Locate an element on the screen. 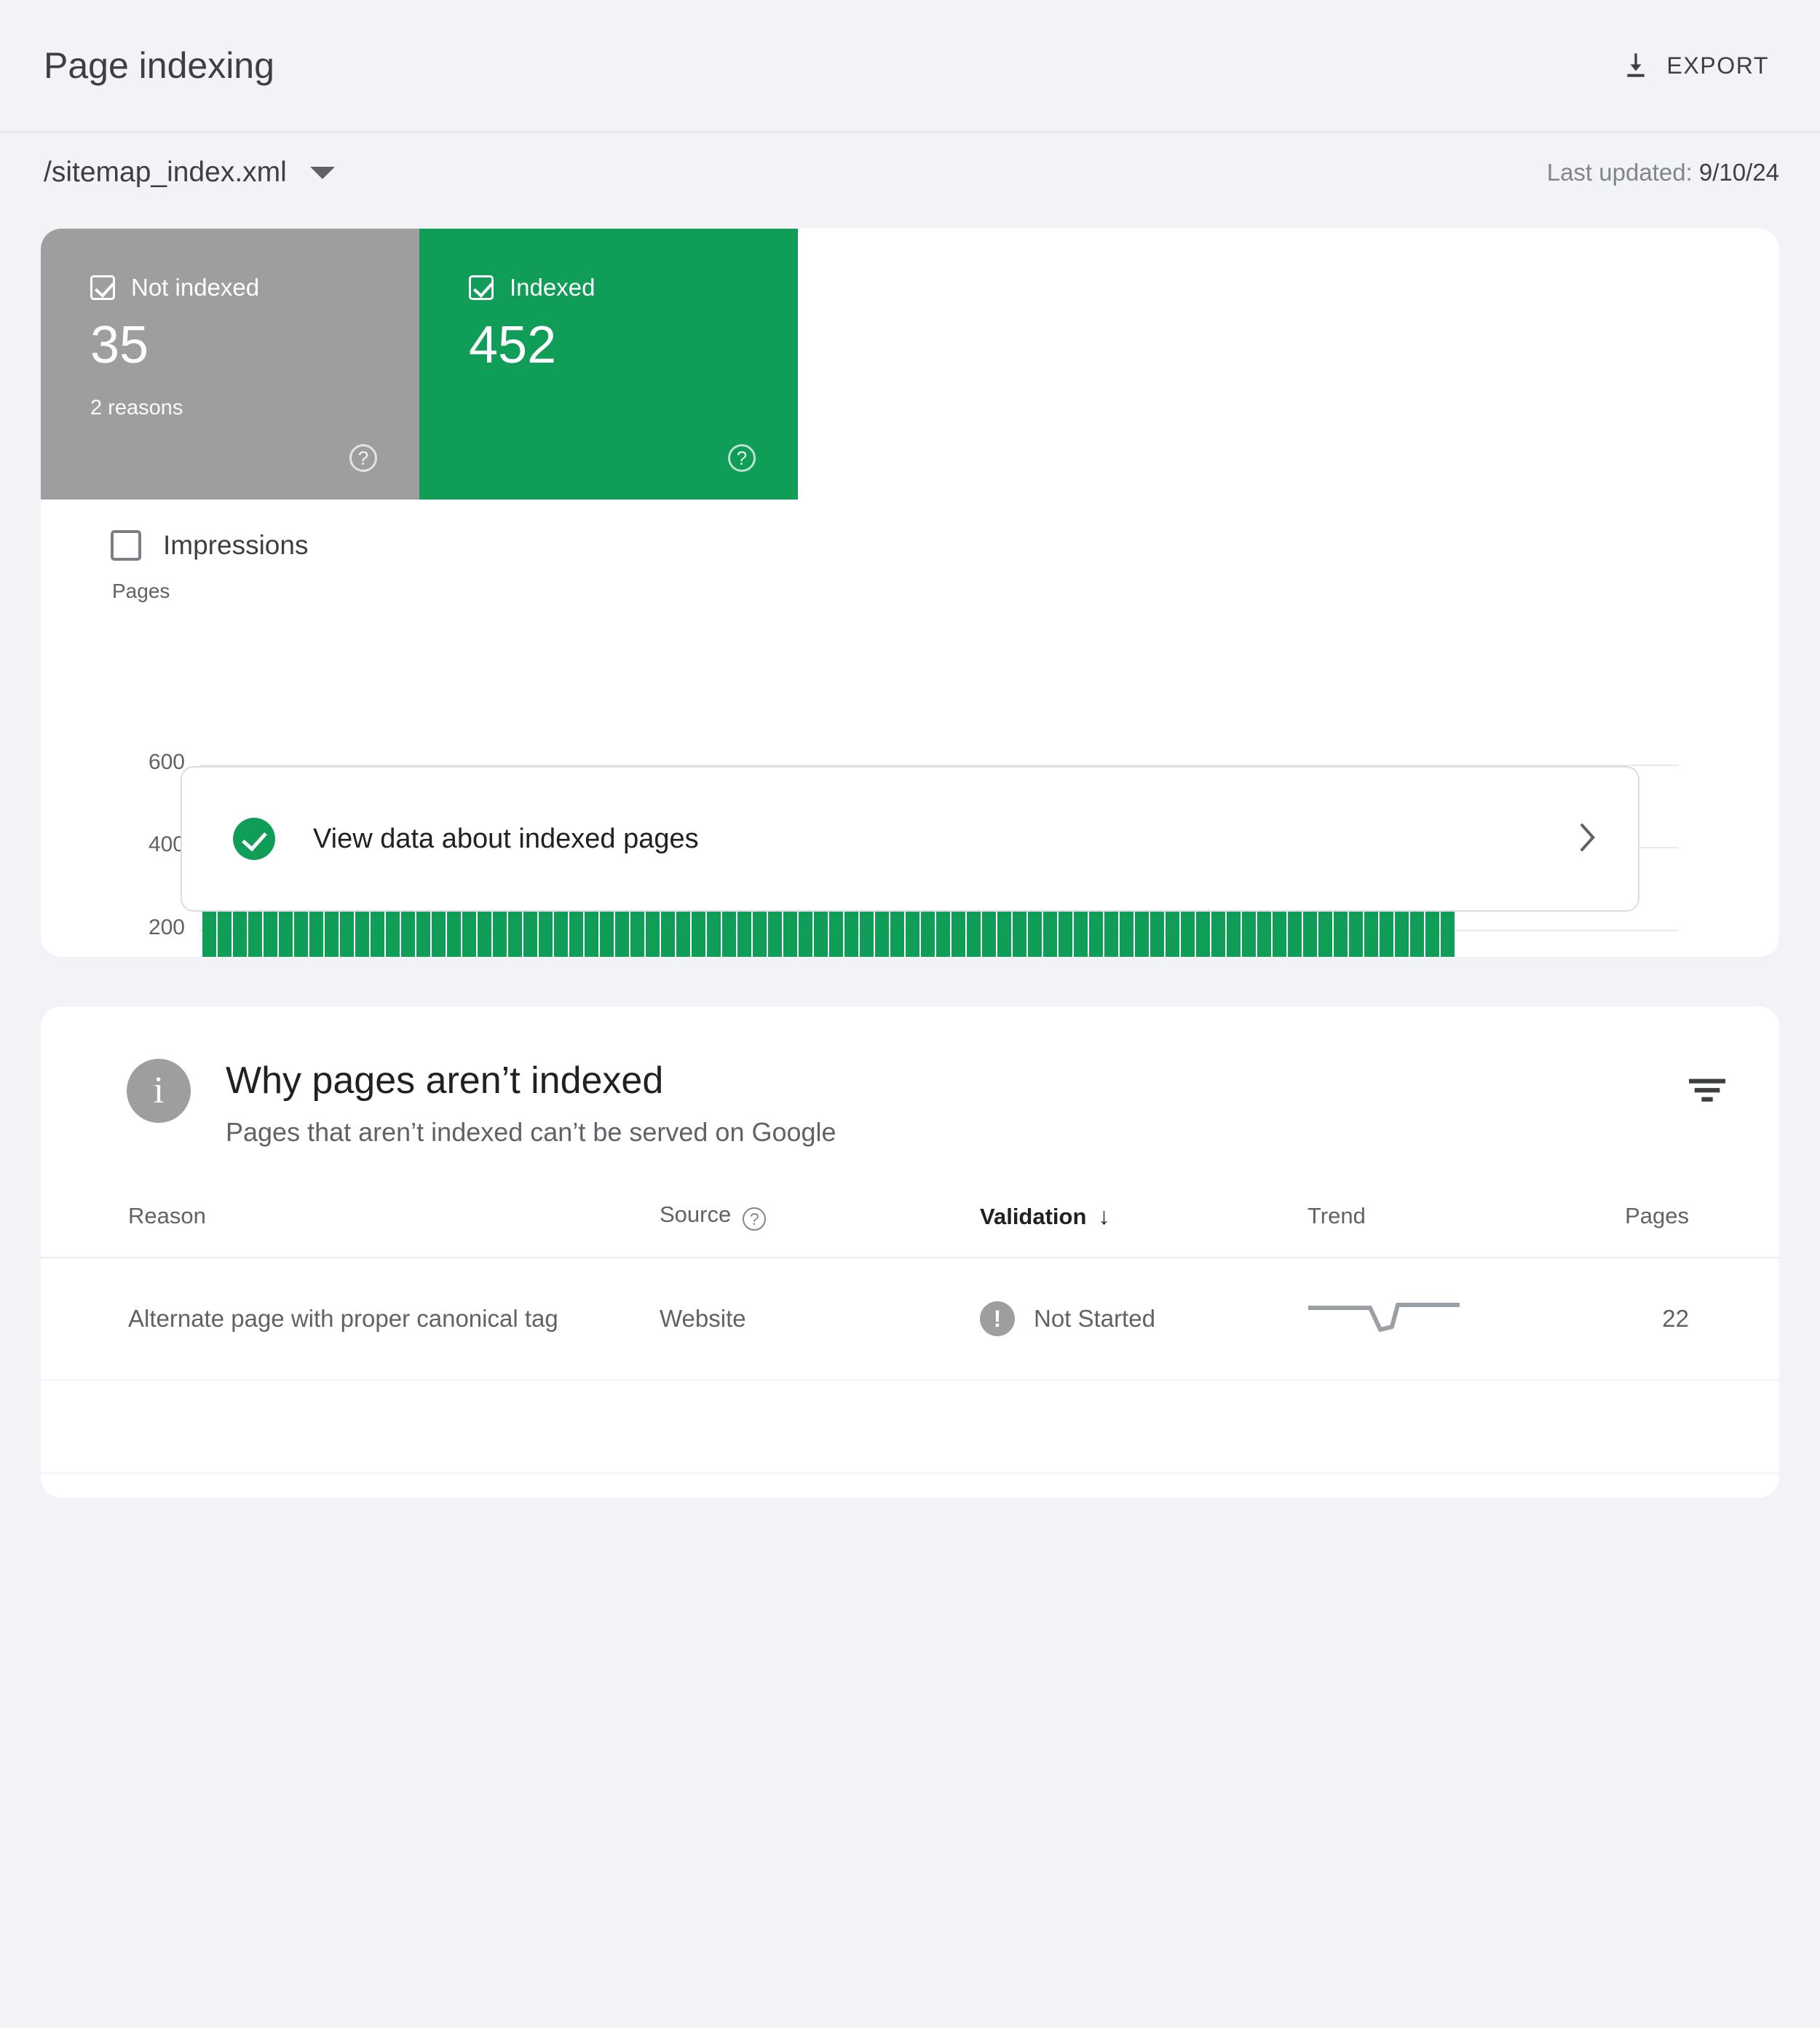 The image size is (1820, 2028). sub-bar: /sitemap_index.xml Last updated: 9/10/24 is located at coordinates (910, 173).